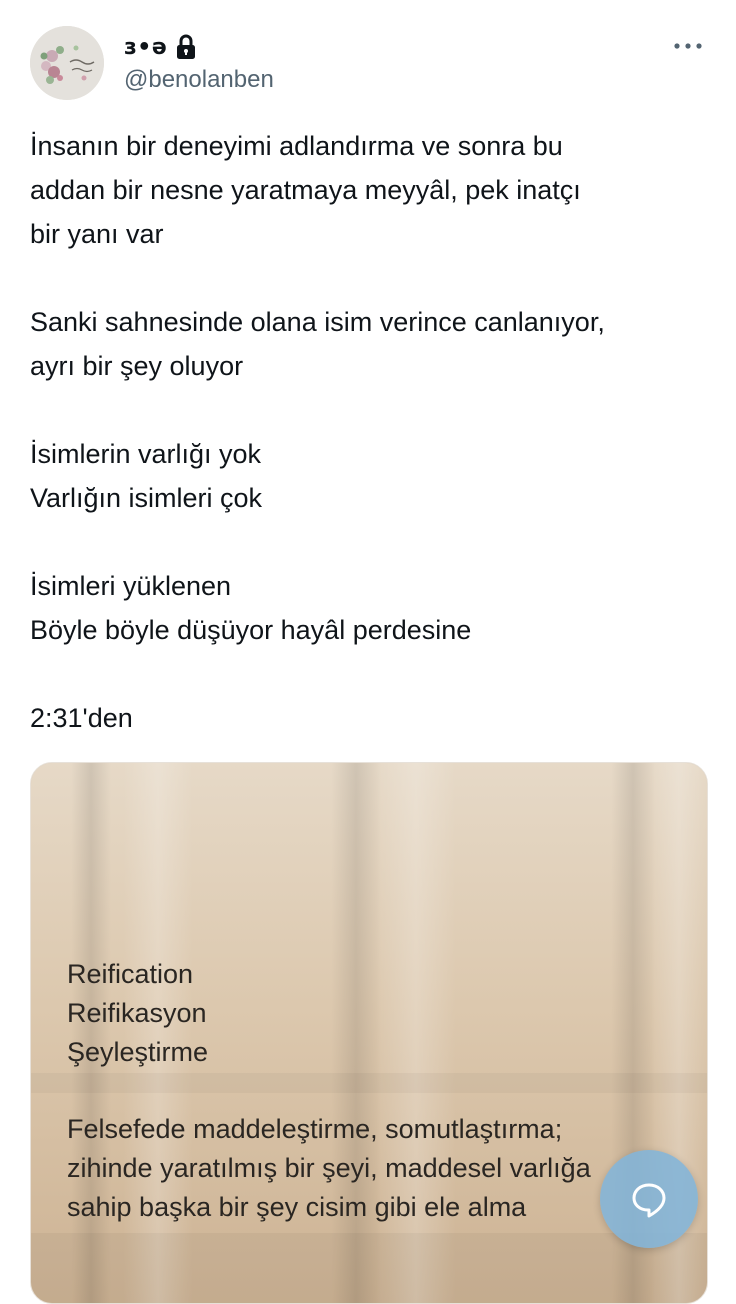 This screenshot has height=1304, width=736. I want to click on tweet-line: Varlığın isimleri çok, so click(146, 498).